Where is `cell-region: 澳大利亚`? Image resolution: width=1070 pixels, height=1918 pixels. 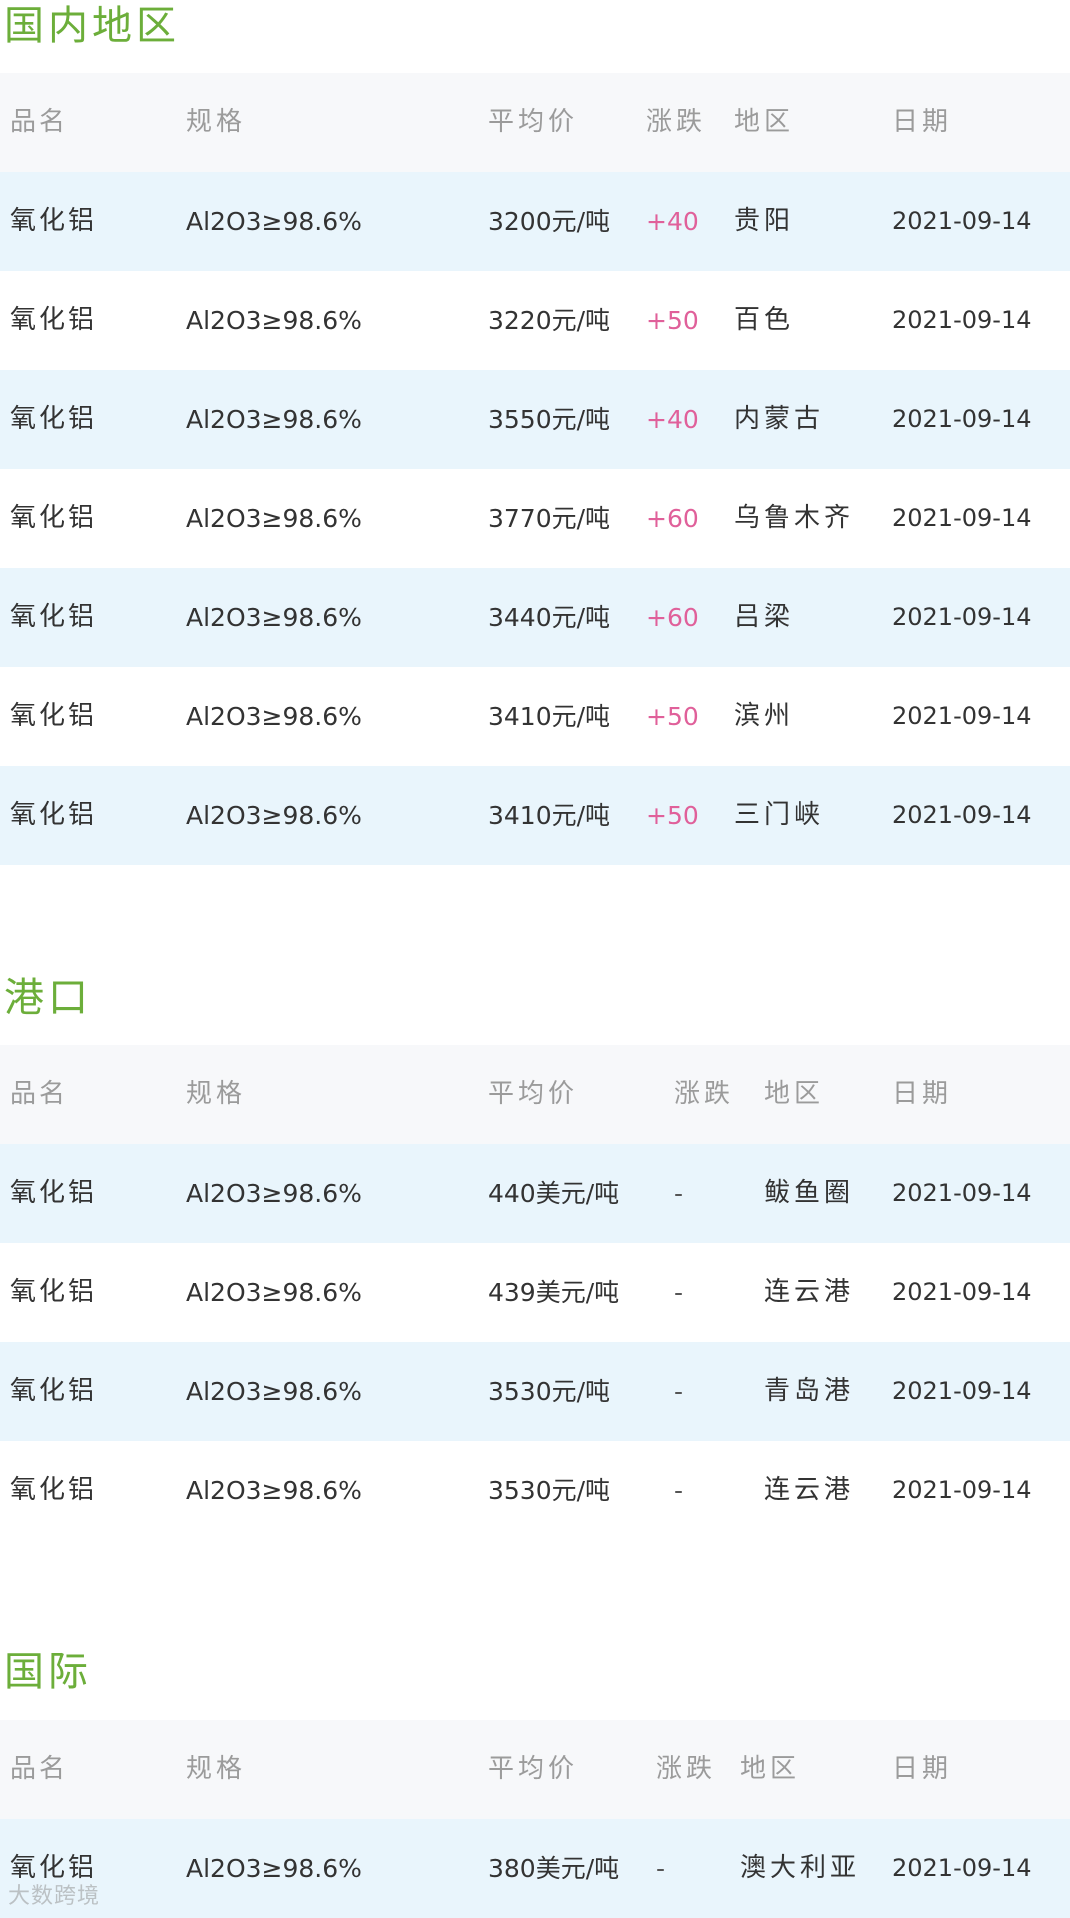 cell-region: 澳大利亚 is located at coordinates (800, 1868).